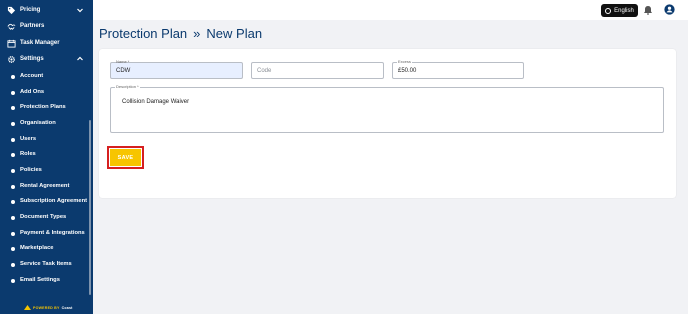 The height and width of the screenshot is (314, 688). Describe the element at coordinates (11, 26) in the screenshot. I see `handshake-icon` at that location.